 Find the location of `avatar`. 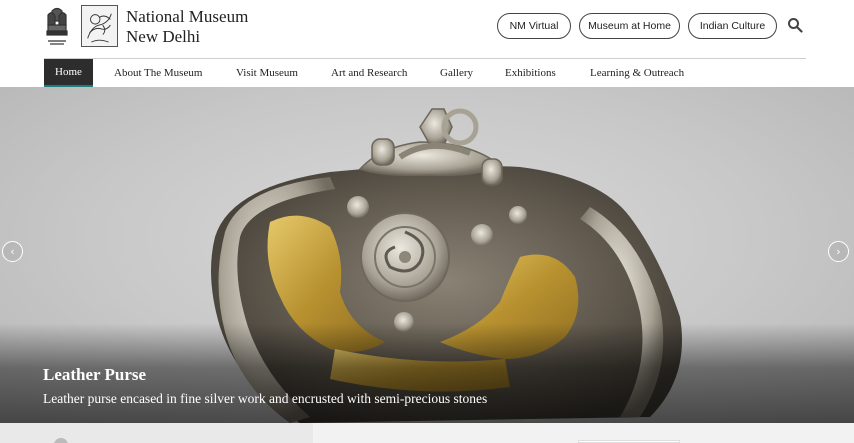

avatar is located at coordinates (61, 440).